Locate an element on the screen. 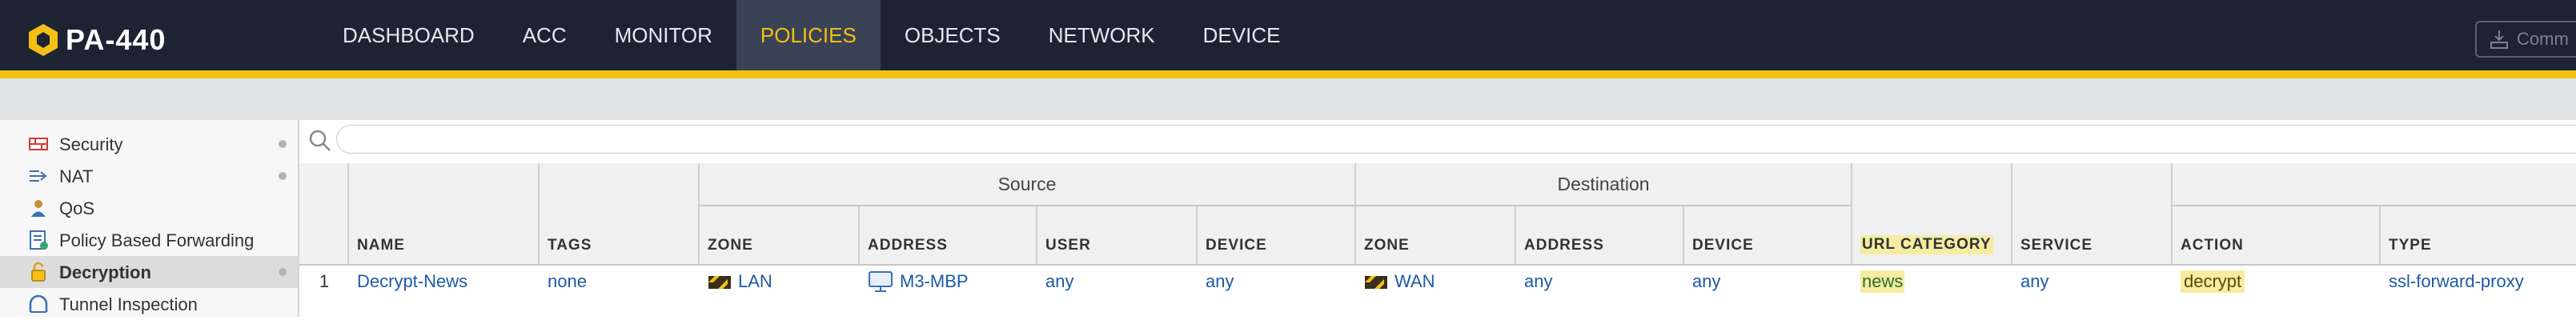 This screenshot has height=320, width=2576. sidebar-item-tunnel-inspection: Tunnel Inspection is located at coordinates (149, 304).